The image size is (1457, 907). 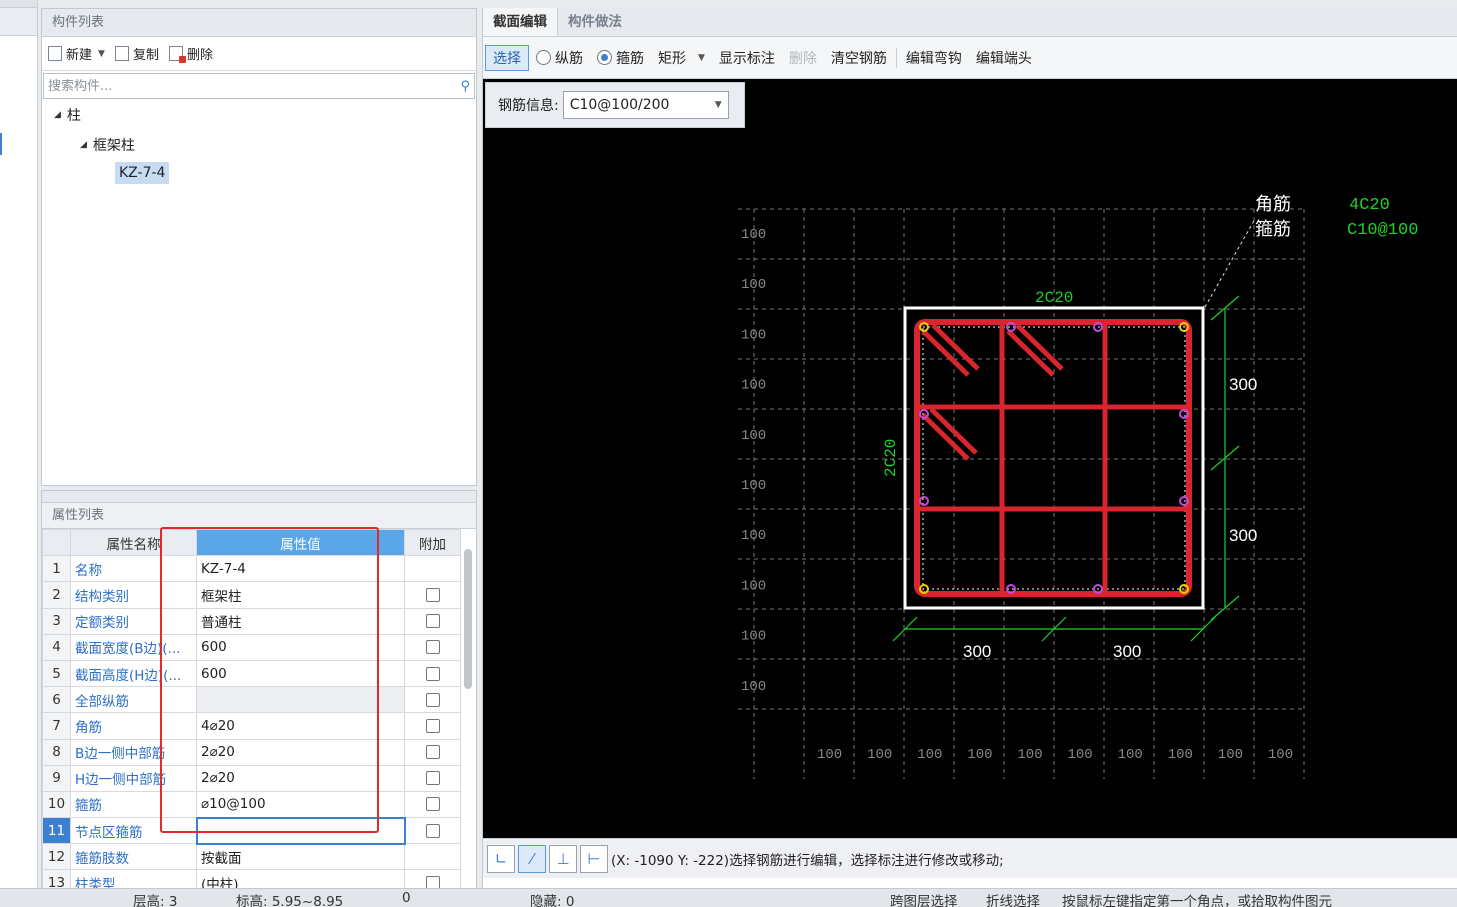 I want to click on property-panel-splitter, so click(x=259, y=497).